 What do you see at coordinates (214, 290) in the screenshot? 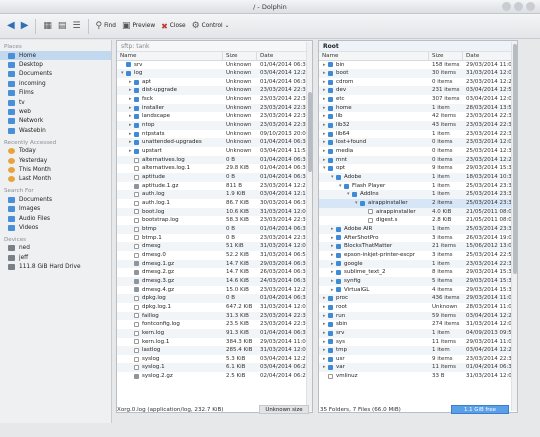
I see `table-row: dmesg.4.gz 15.0 KiB 23/03/2014 12:22` at bounding box center [214, 290].